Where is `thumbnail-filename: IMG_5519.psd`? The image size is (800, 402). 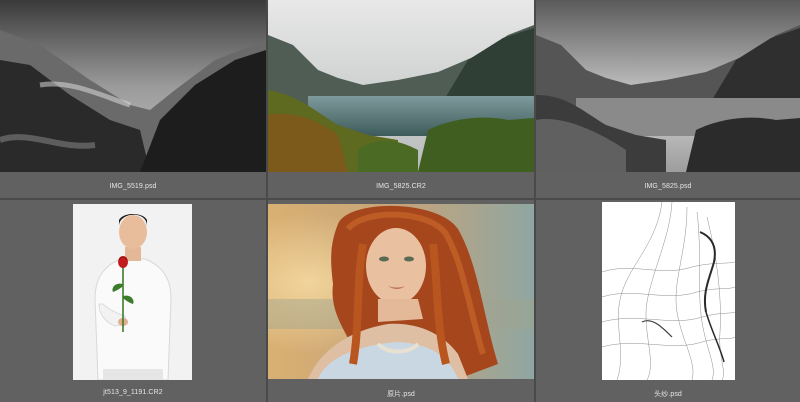 thumbnail-filename: IMG_5519.psd is located at coordinates (133, 186).